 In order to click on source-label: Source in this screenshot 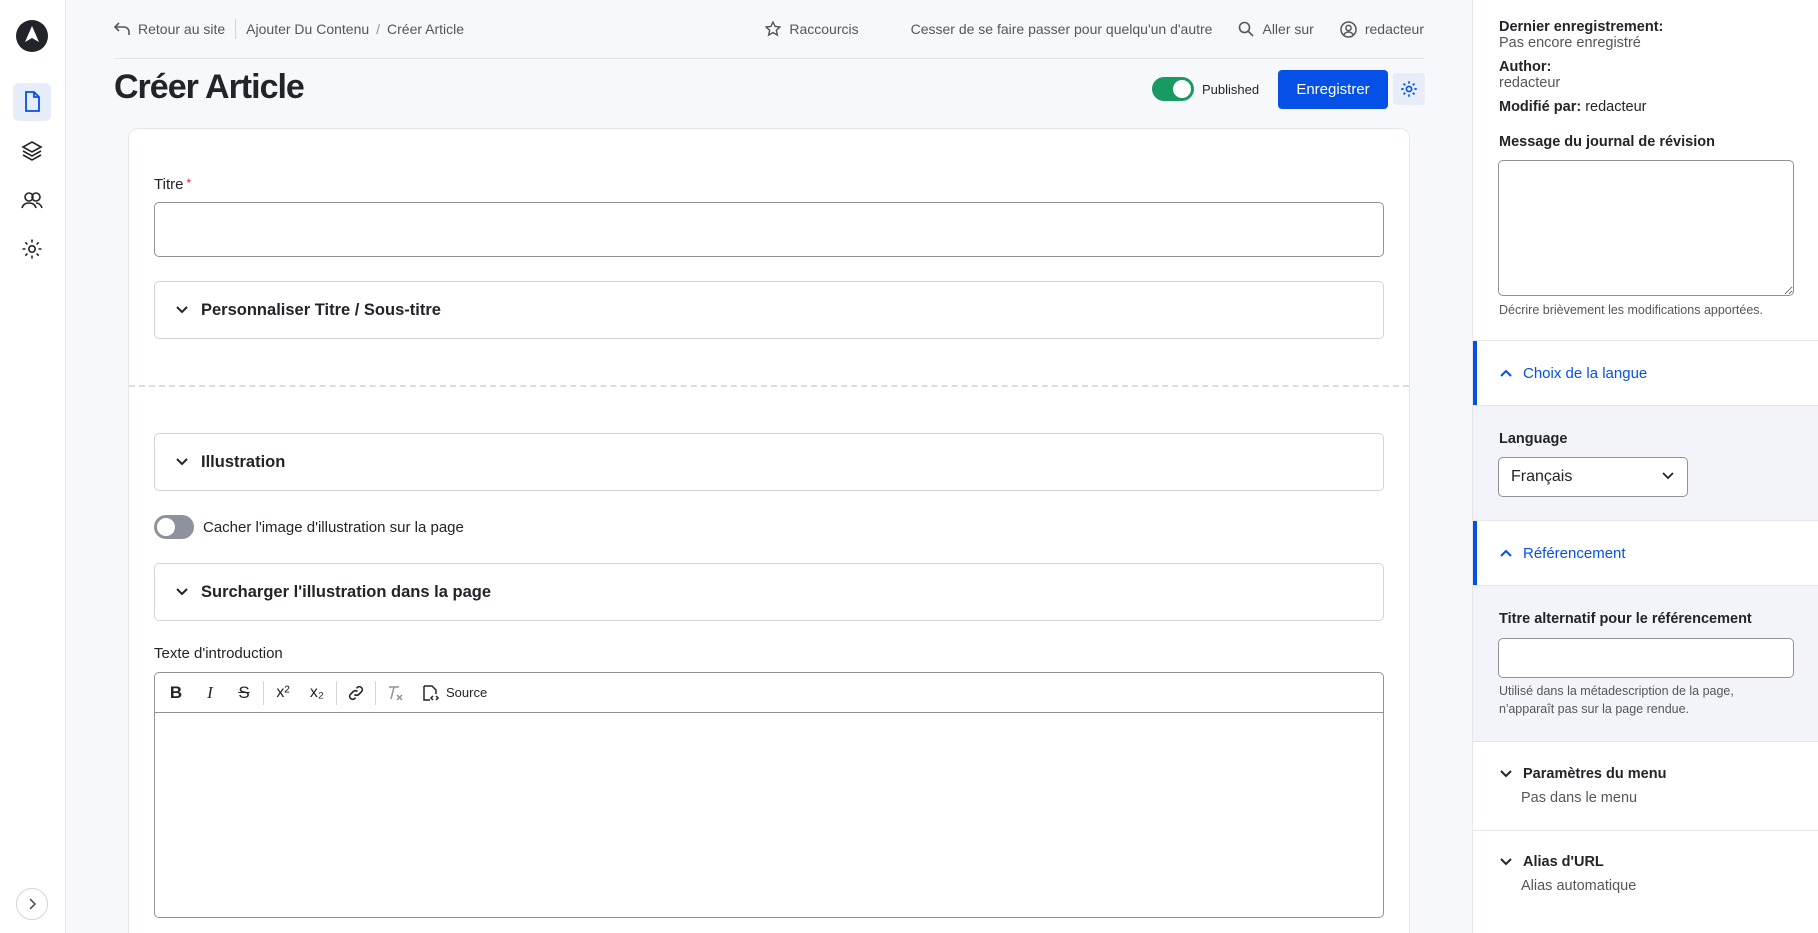, I will do `click(467, 692)`.